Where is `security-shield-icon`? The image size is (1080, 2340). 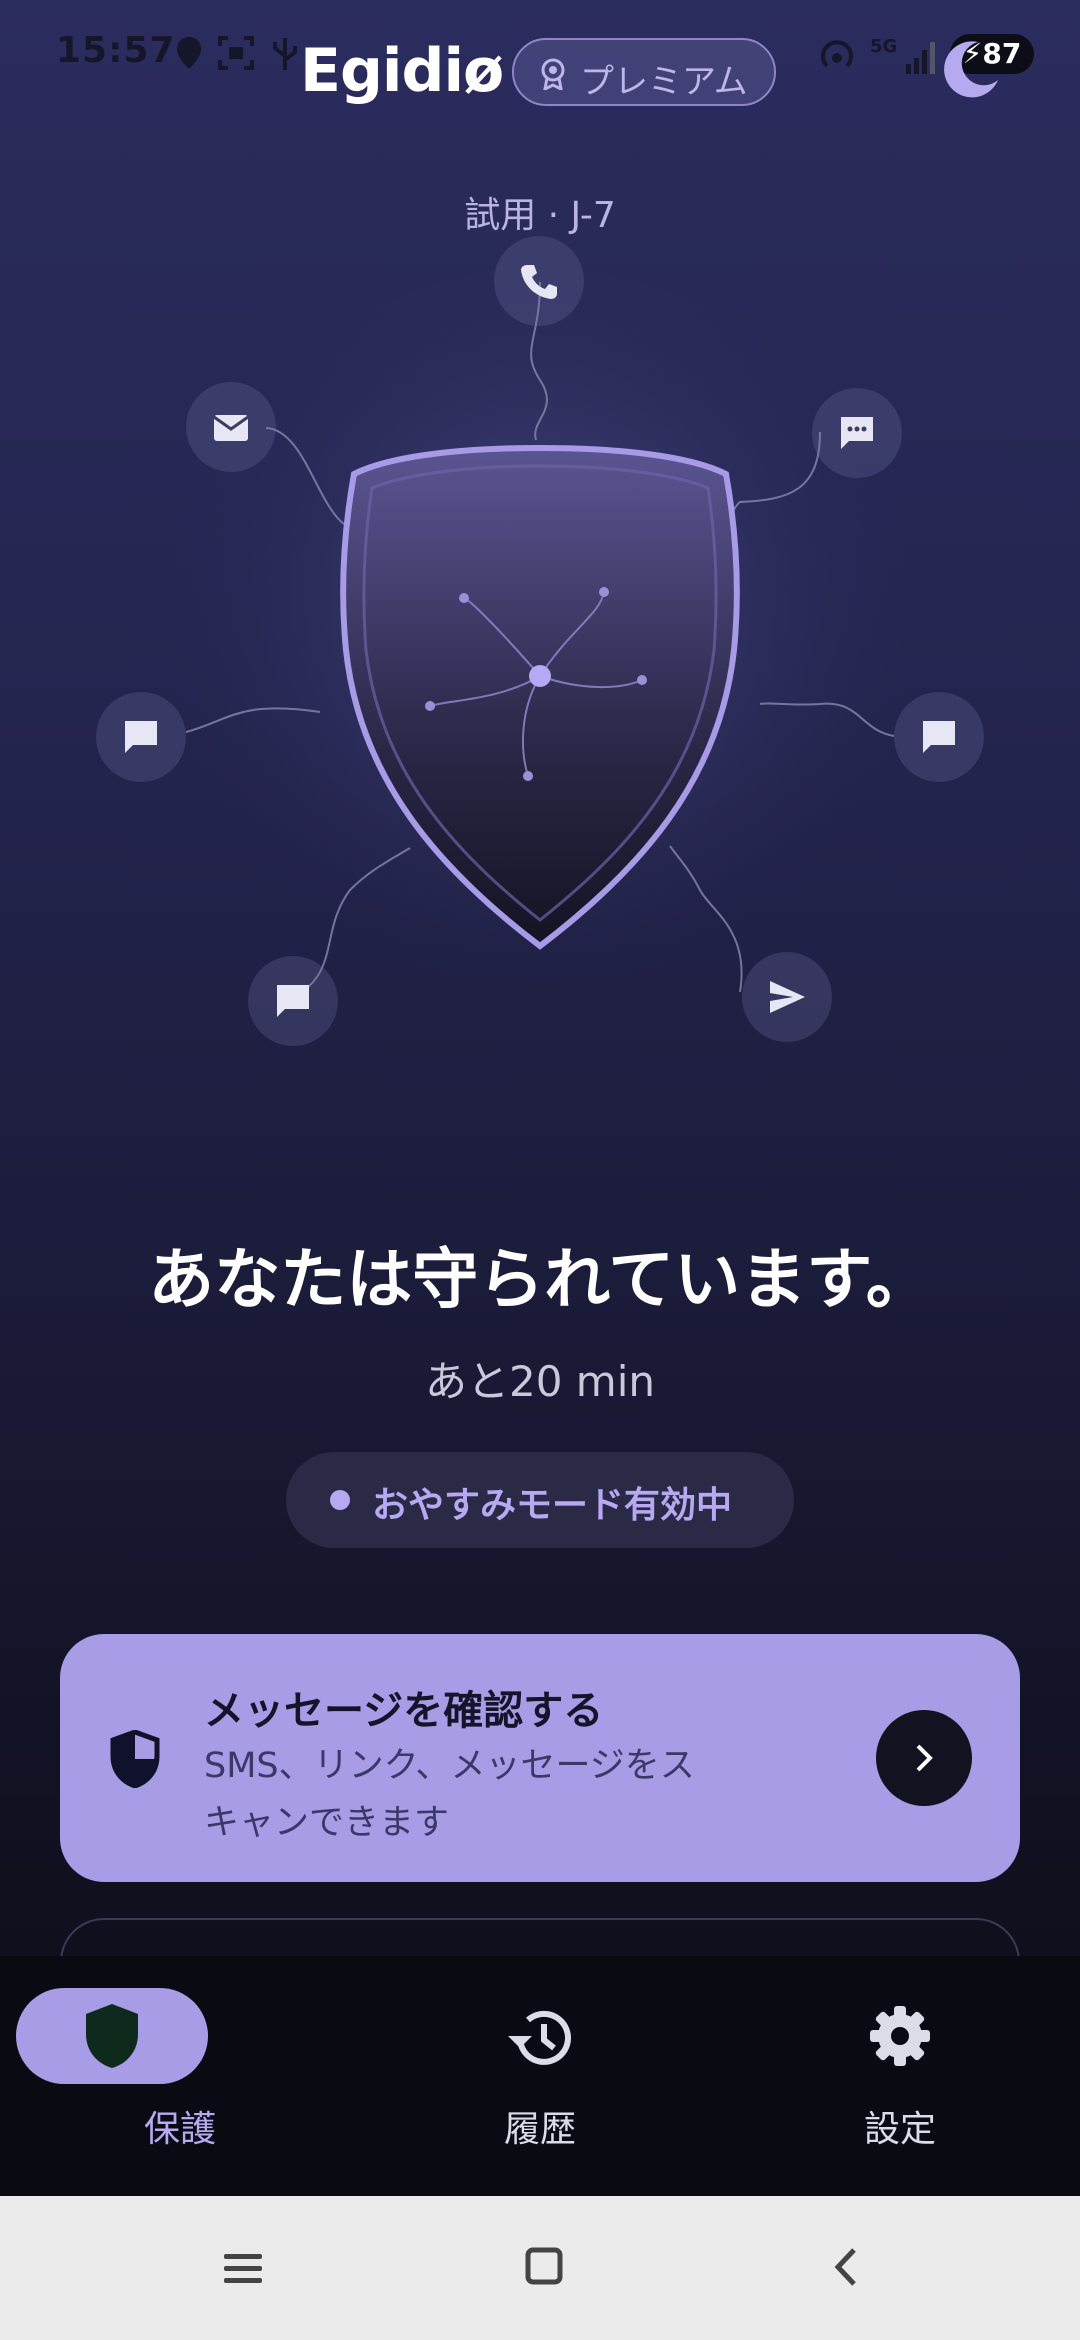
security-shield-icon is located at coordinates (135, 1759).